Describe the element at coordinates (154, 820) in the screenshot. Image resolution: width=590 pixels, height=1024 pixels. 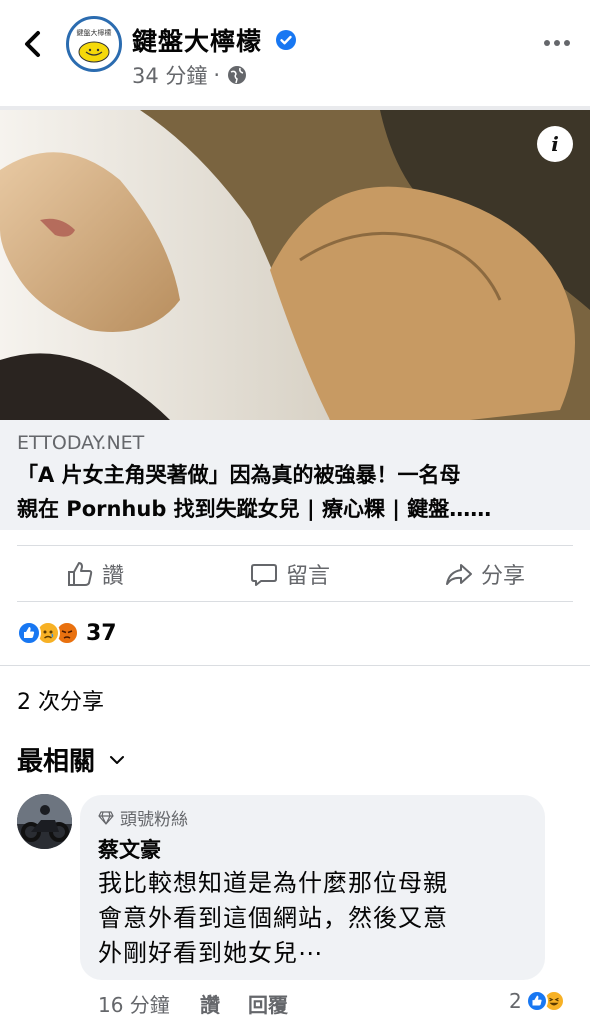
I see `badge-label: 頭號粉絲` at that location.